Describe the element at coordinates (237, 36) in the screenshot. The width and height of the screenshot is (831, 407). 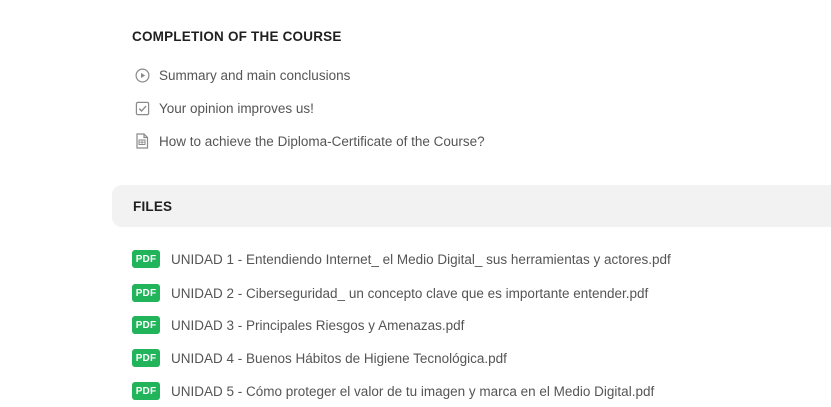
I see `completion-section-title: COMPLETION OF THE COURSE` at that location.